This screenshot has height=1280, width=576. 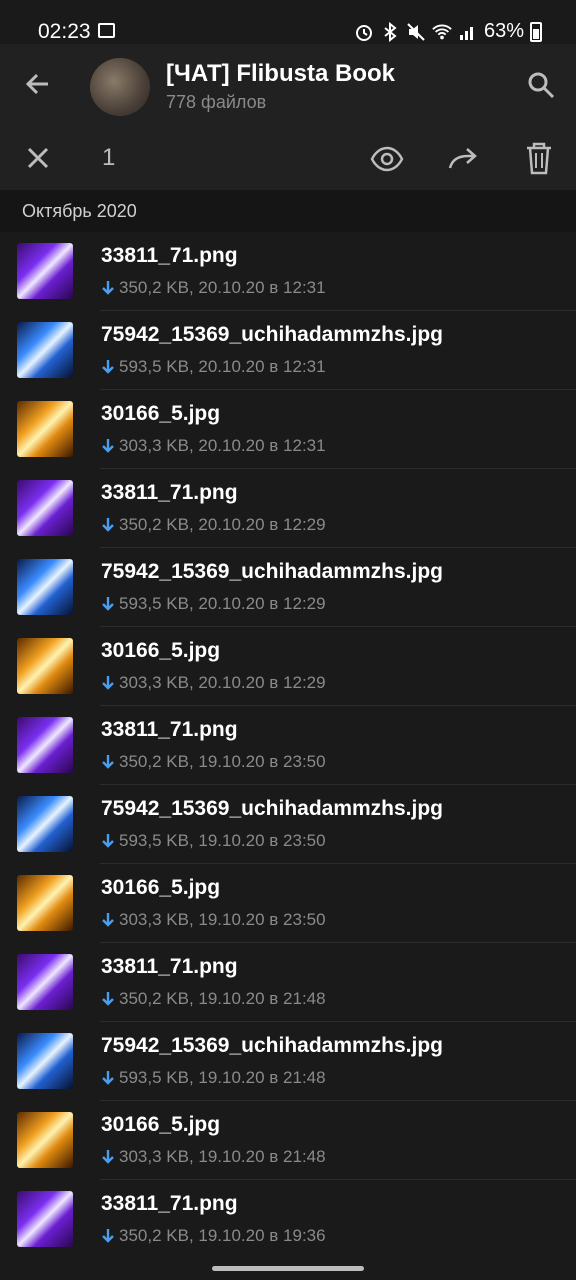 I want to click on file-size-date: 350,2 KB, 20.10.20 в 12:31, so click(x=222, y=287).